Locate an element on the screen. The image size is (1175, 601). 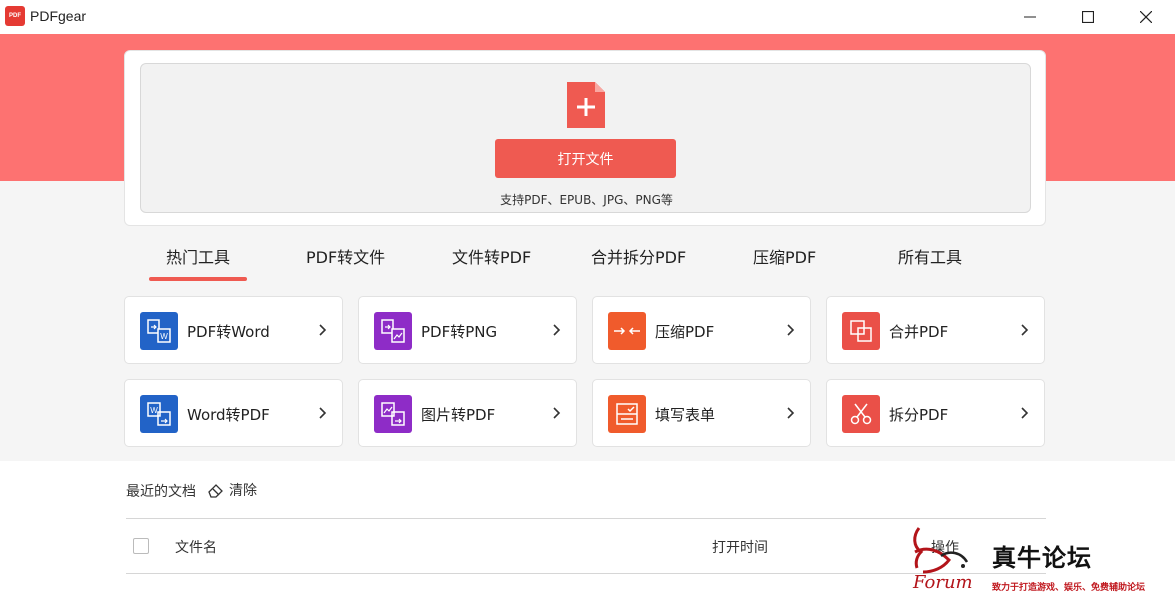
image-to-pdf-icon is located at coordinates (393, 414).